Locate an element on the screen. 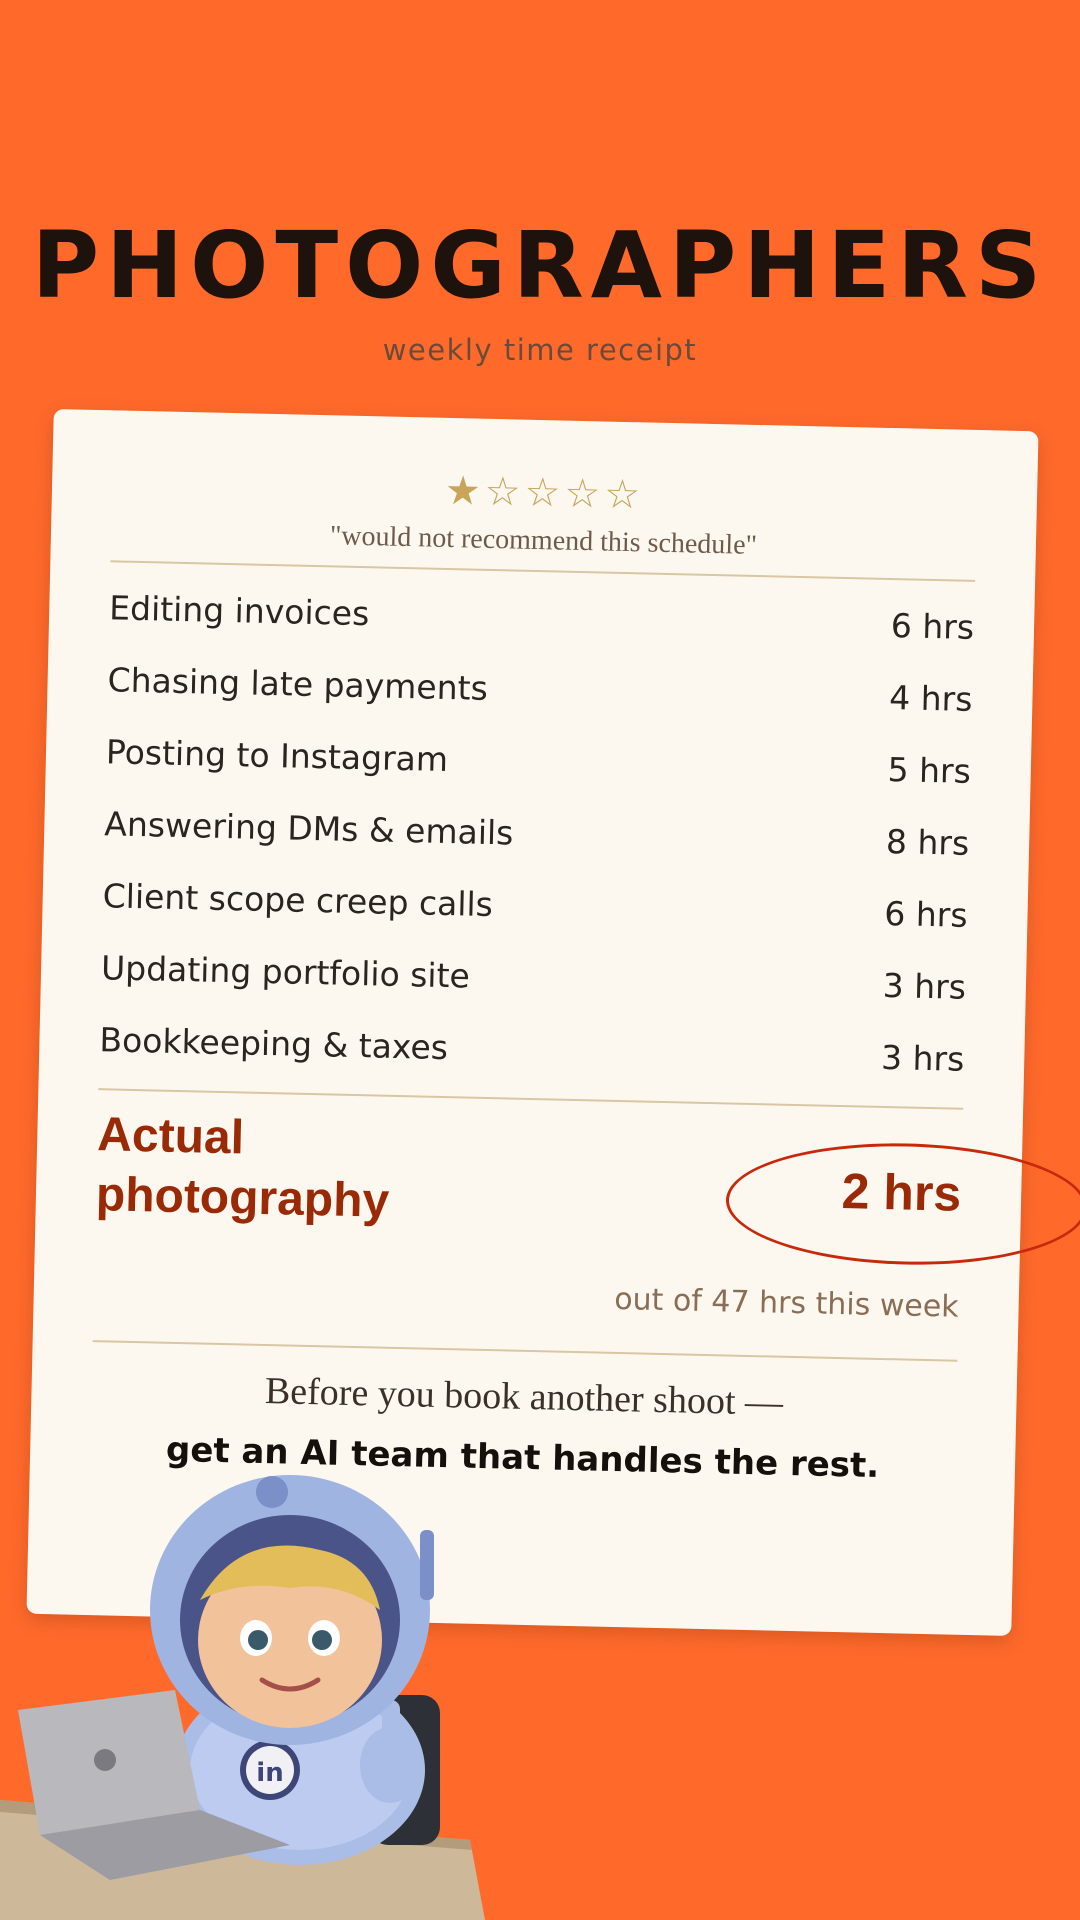  apple-logo-icon is located at coordinates (105, 1760).